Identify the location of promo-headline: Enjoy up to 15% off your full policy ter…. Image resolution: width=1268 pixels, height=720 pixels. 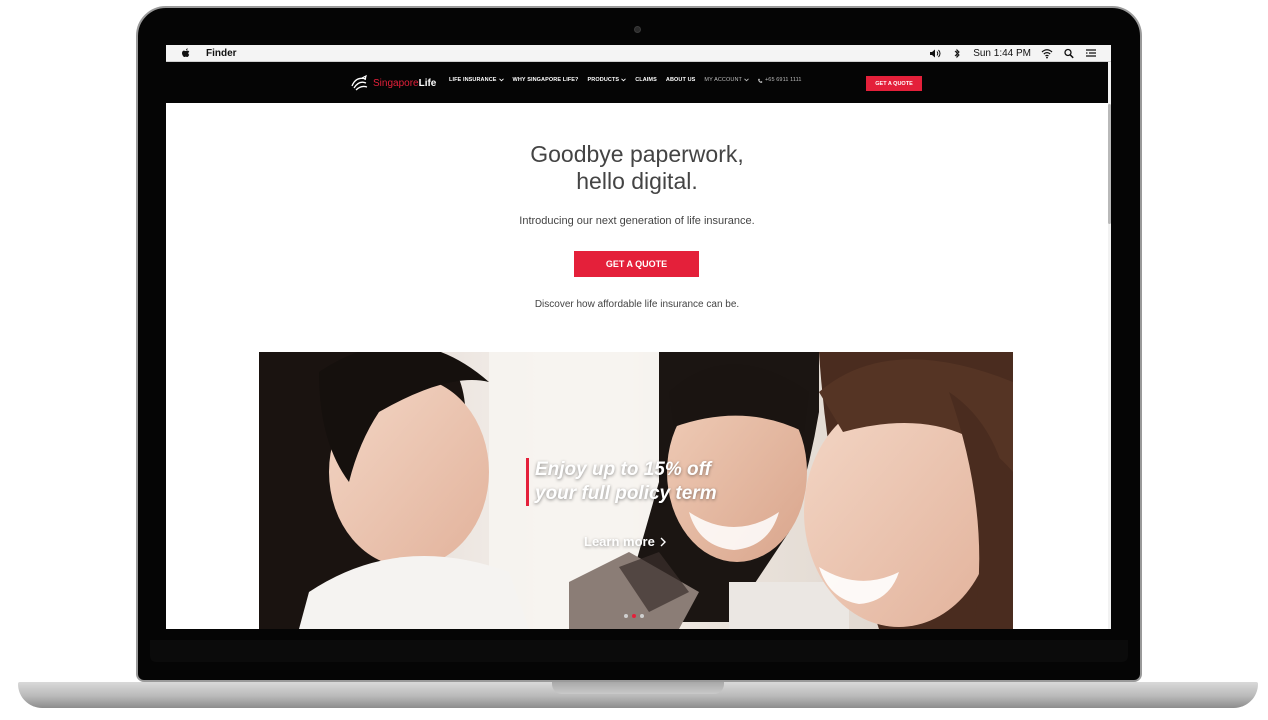
(621, 482).